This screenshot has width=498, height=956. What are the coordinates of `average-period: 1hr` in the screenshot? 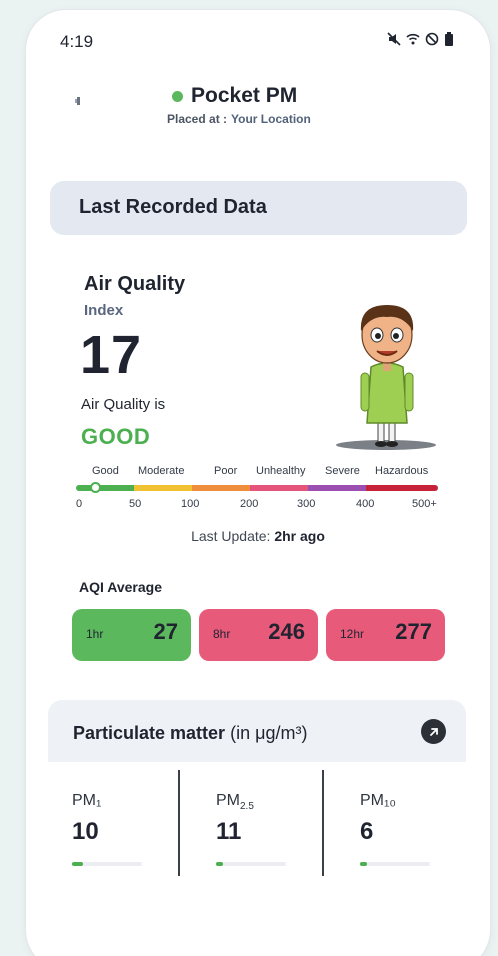 It's located at (95, 634).